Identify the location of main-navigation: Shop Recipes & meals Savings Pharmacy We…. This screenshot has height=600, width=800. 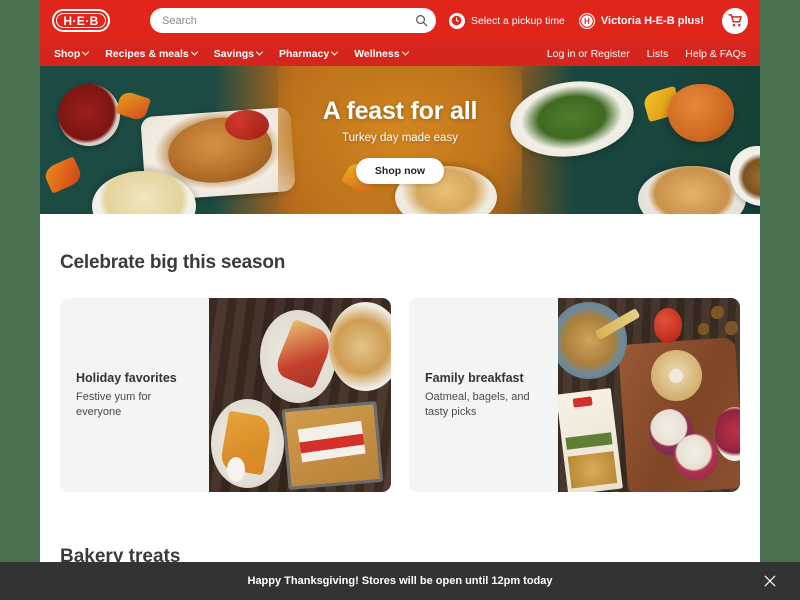
(400, 53).